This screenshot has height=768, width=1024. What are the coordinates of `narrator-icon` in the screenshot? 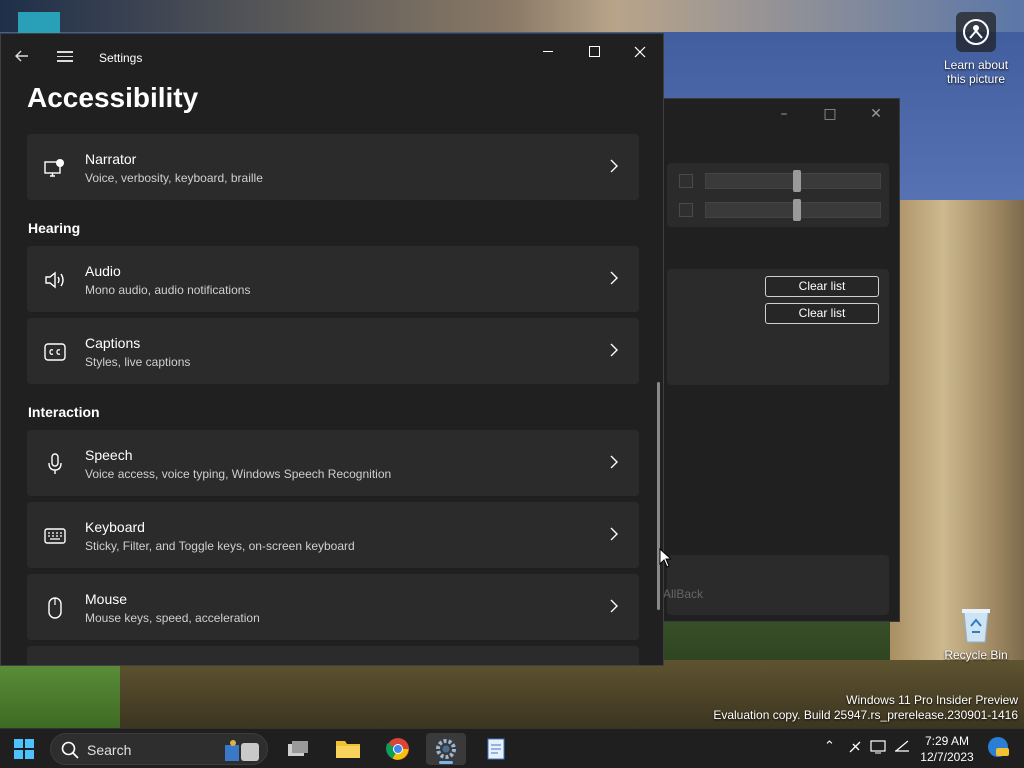 It's located at (55, 168).